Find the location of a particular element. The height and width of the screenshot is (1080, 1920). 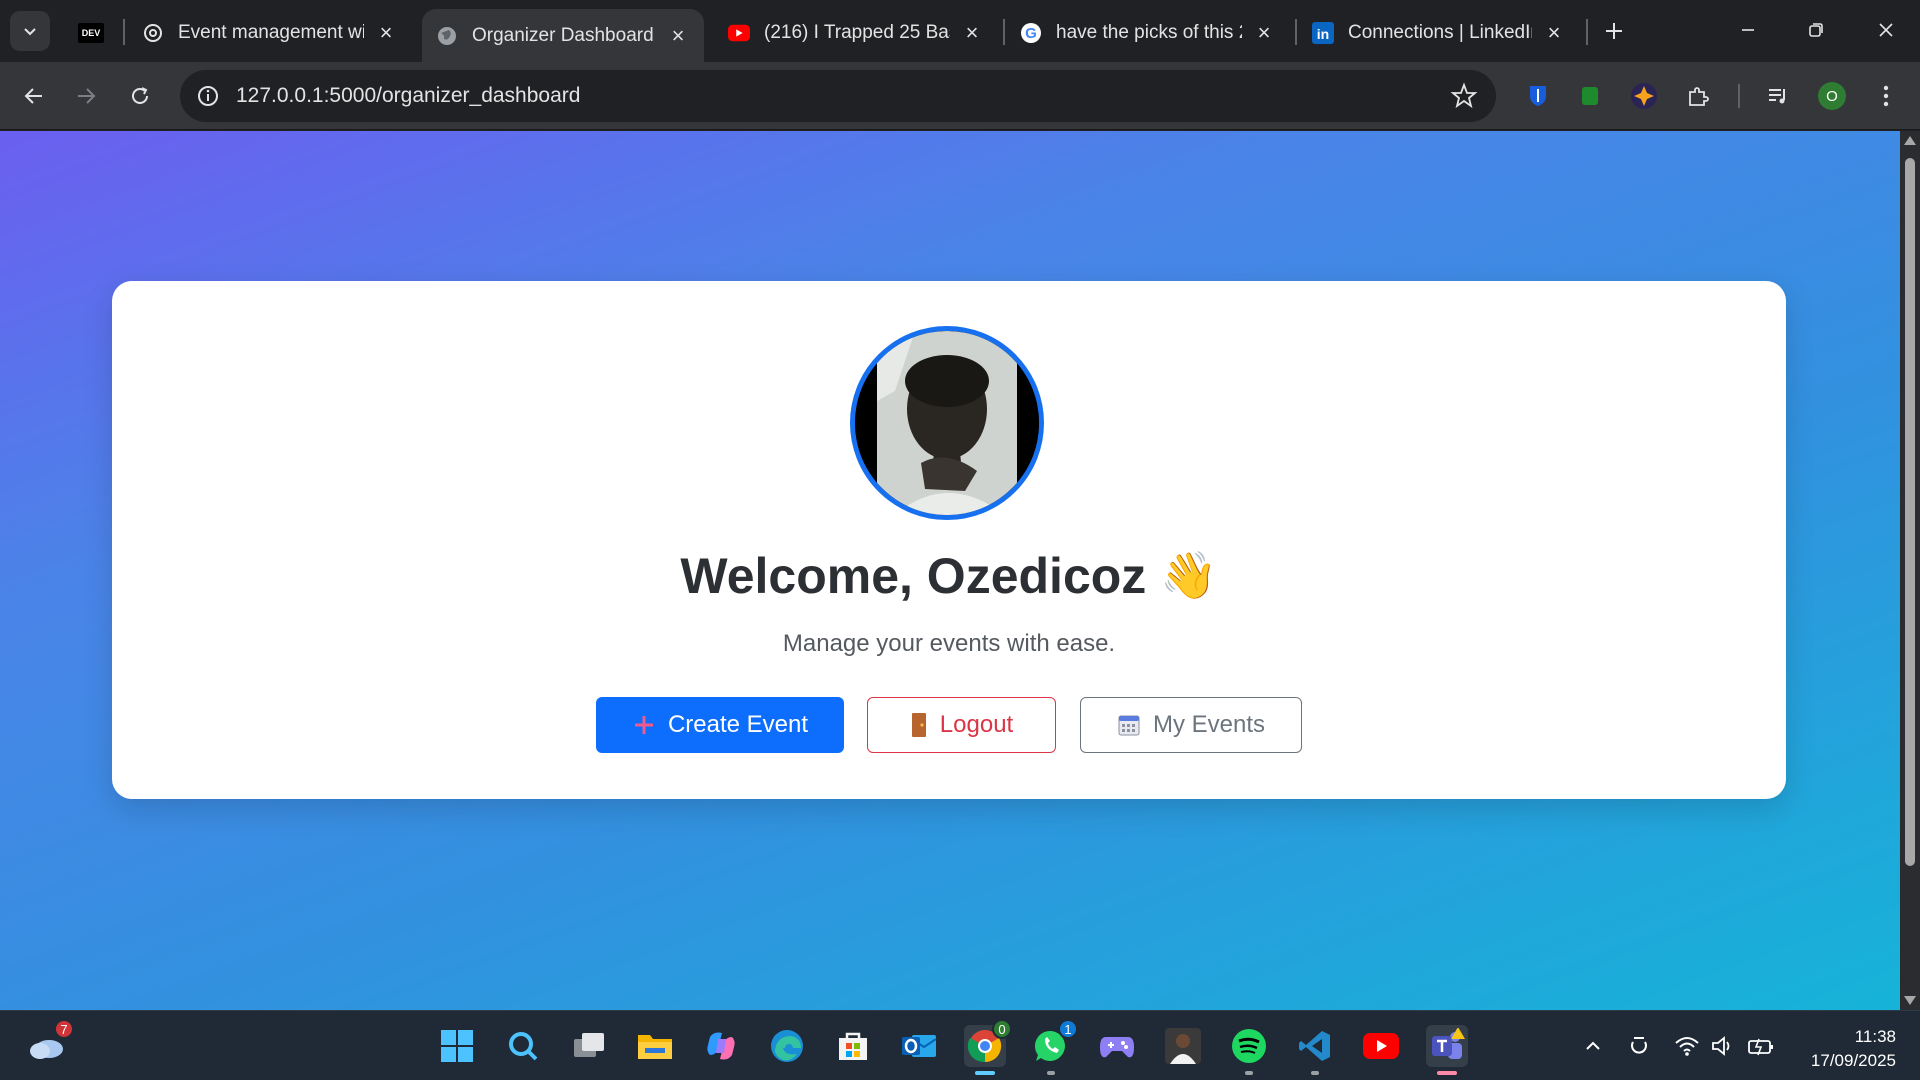

logout-button: Logout is located at coordinates (961, 725).